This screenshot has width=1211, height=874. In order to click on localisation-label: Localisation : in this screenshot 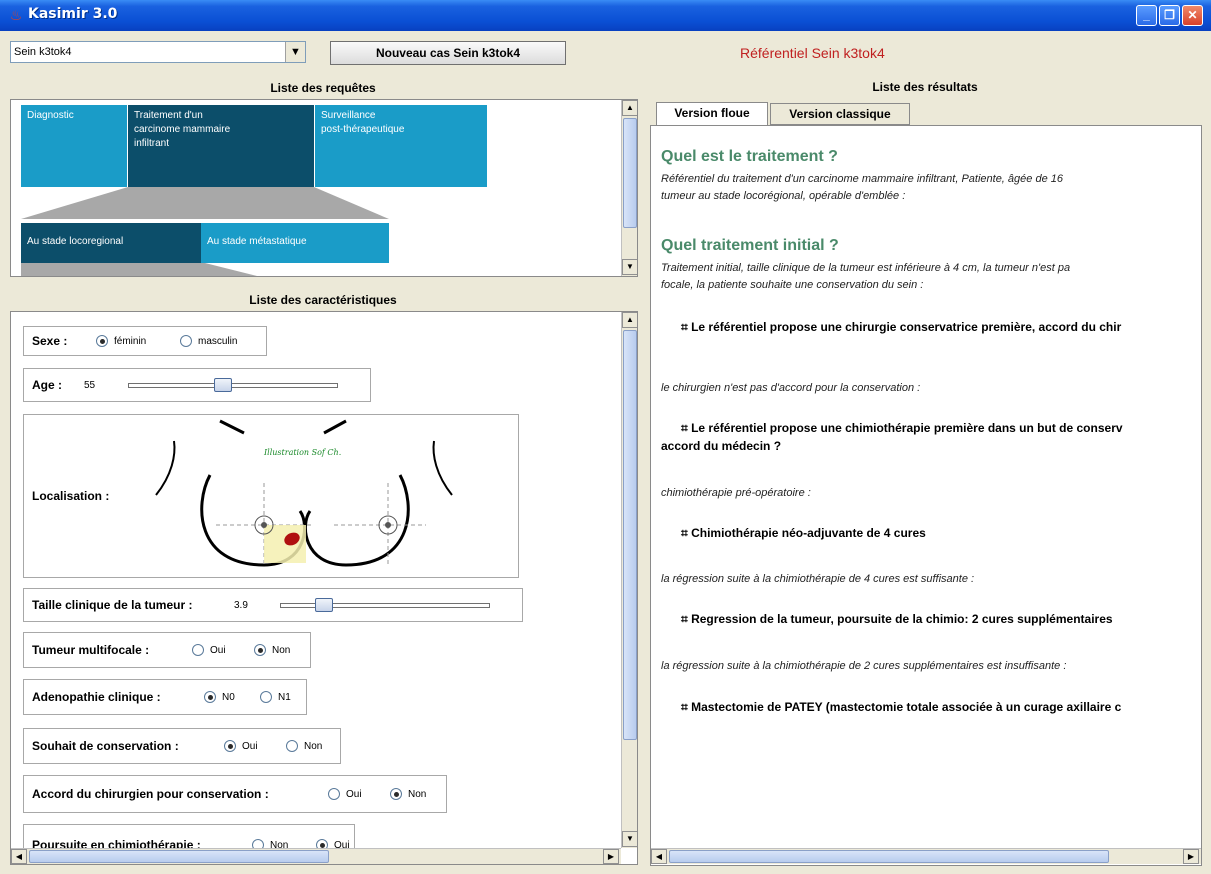, I will do `click(71, 496)`.